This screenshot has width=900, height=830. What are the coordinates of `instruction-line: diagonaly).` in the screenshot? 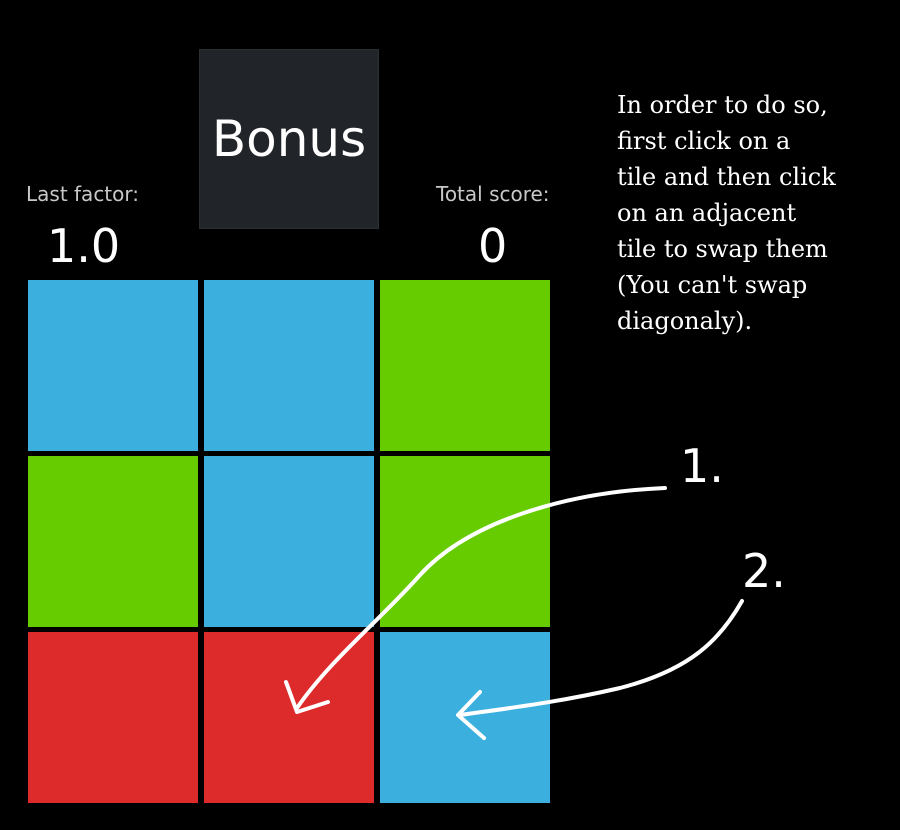 It's located at (685, 321).